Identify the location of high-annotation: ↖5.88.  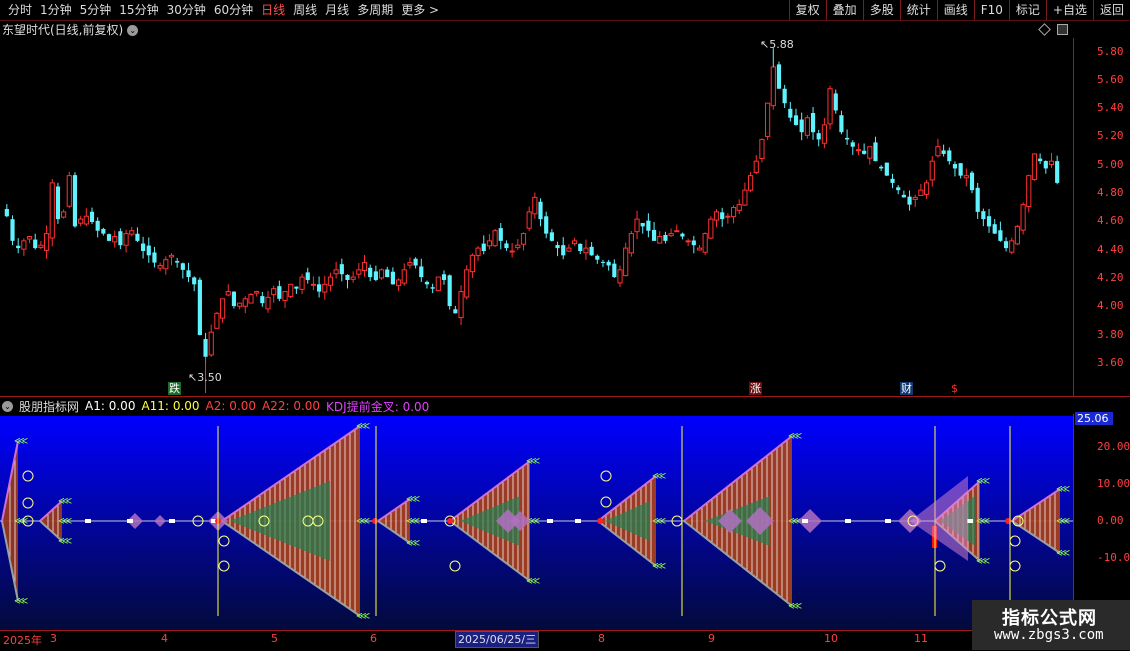
(777, 44).